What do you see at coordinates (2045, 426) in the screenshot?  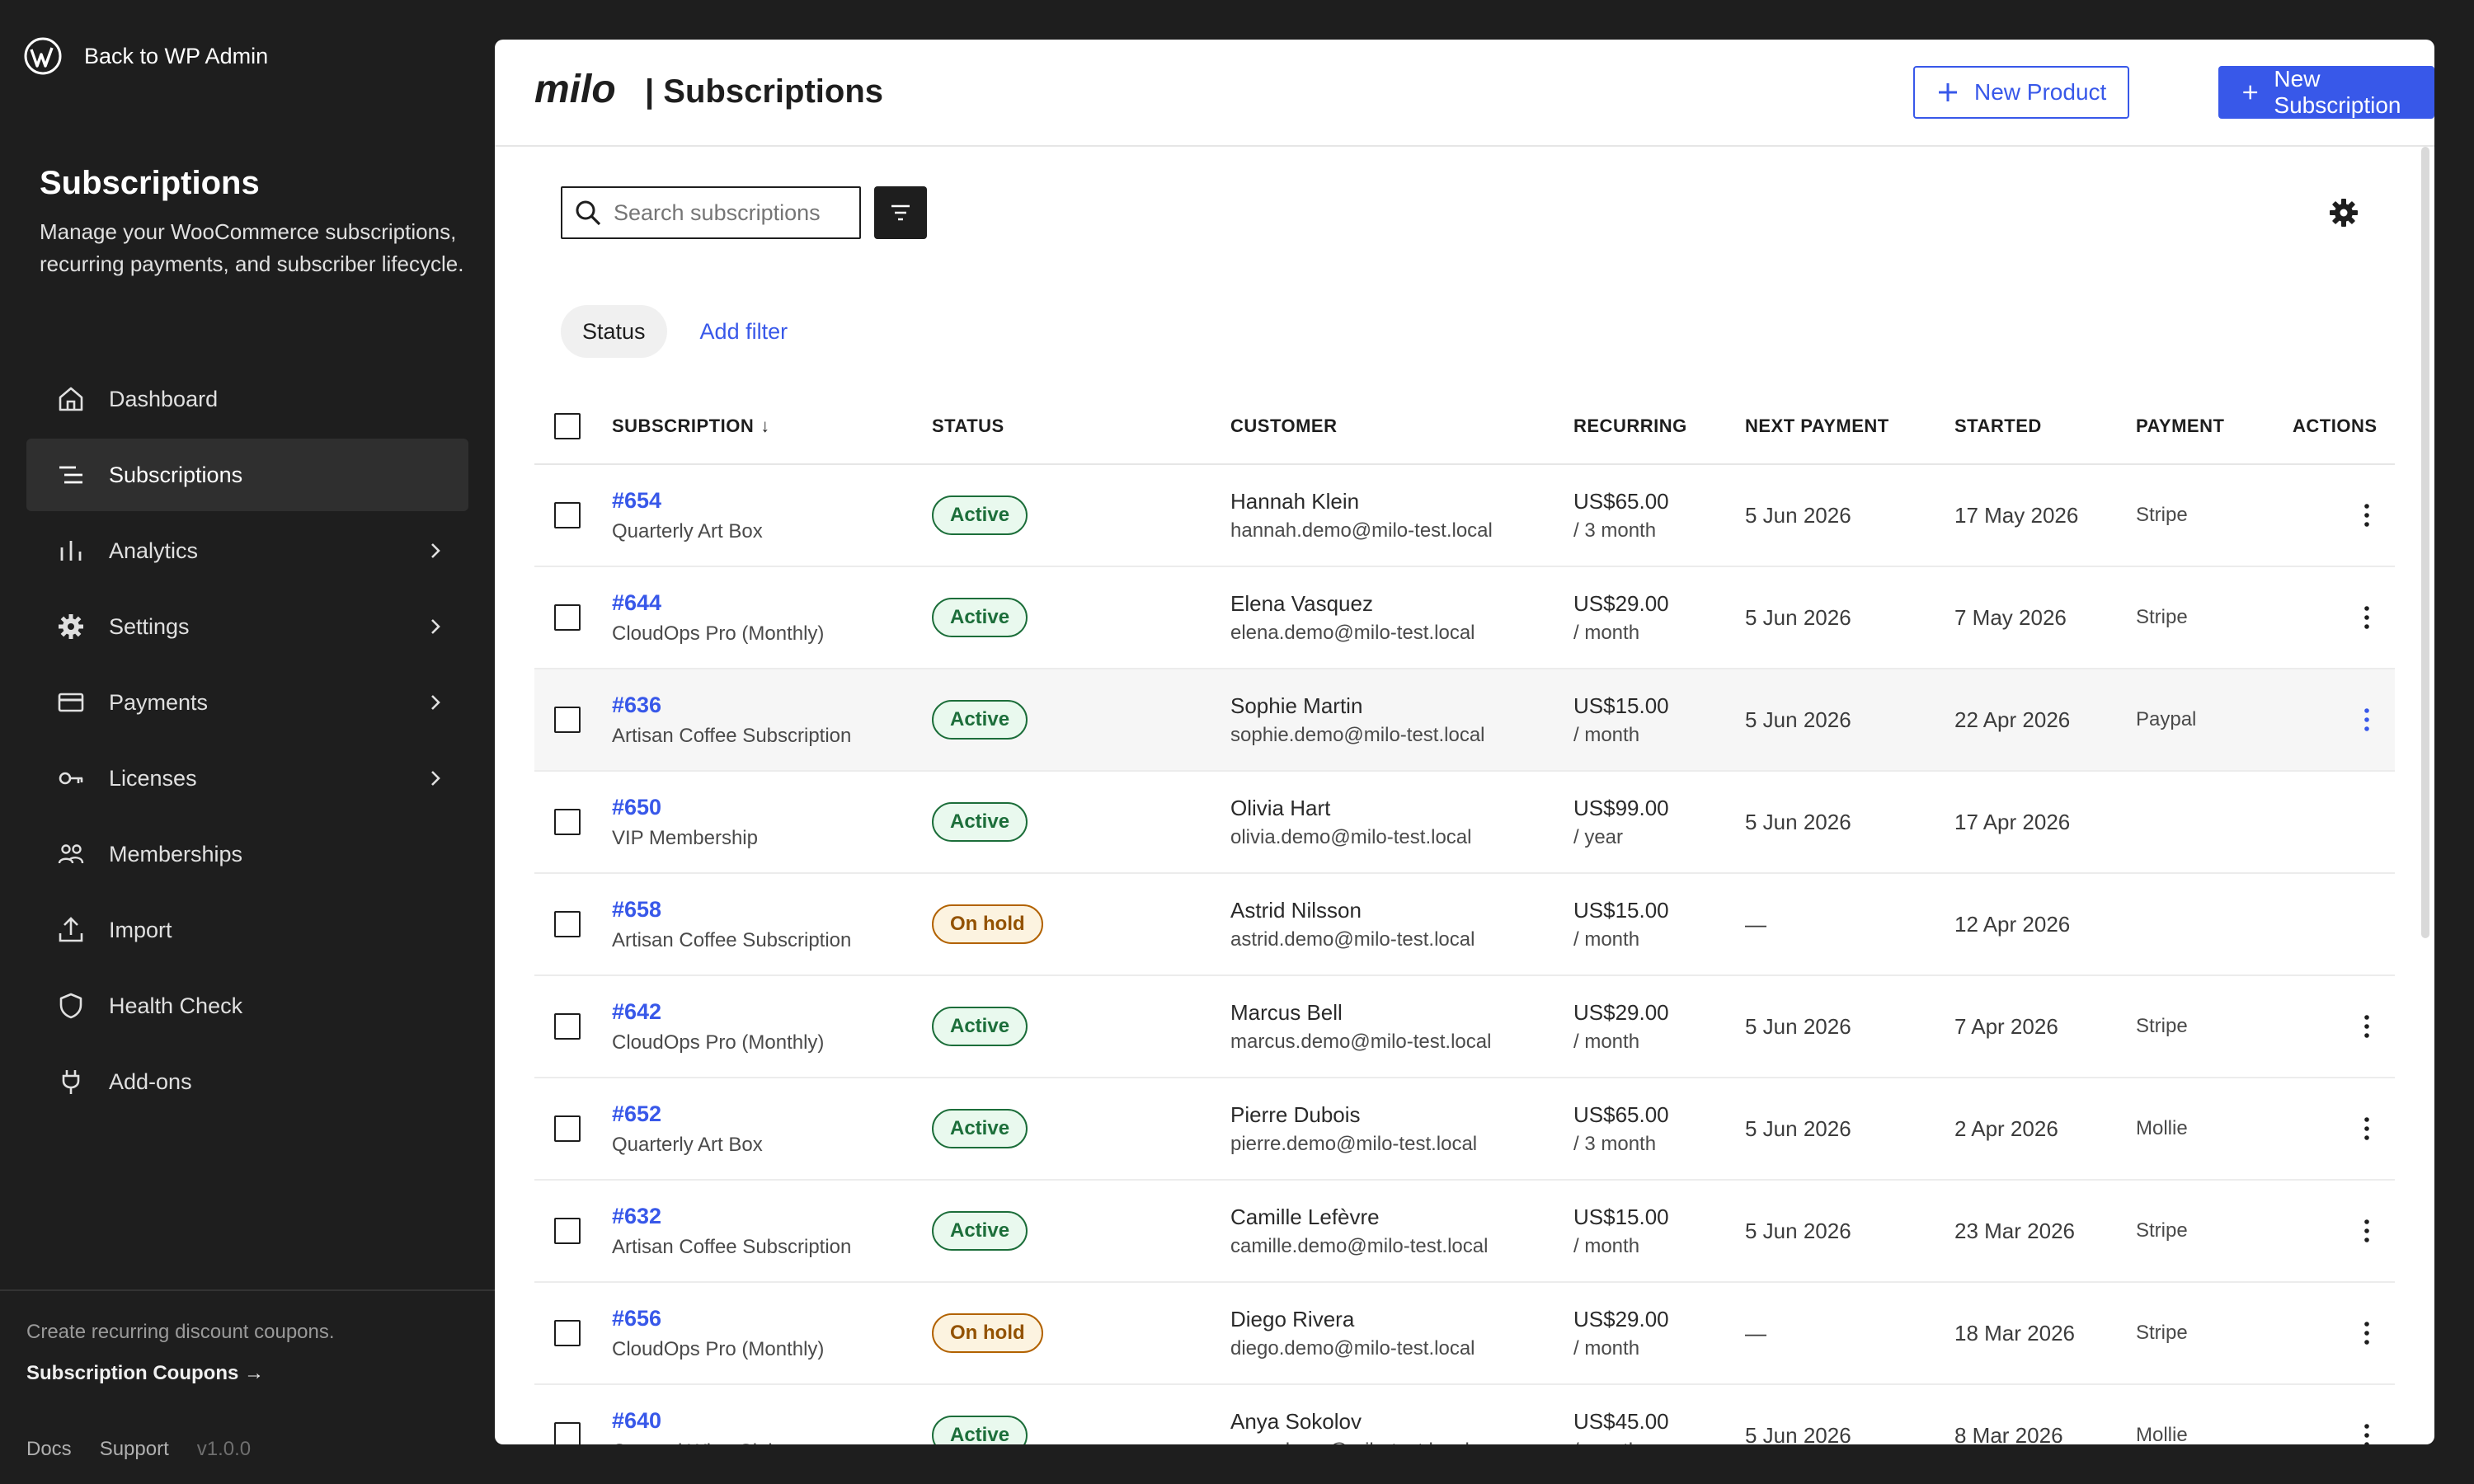 I see `column-header-started: STARTED` at bounding box center [2045, 426].